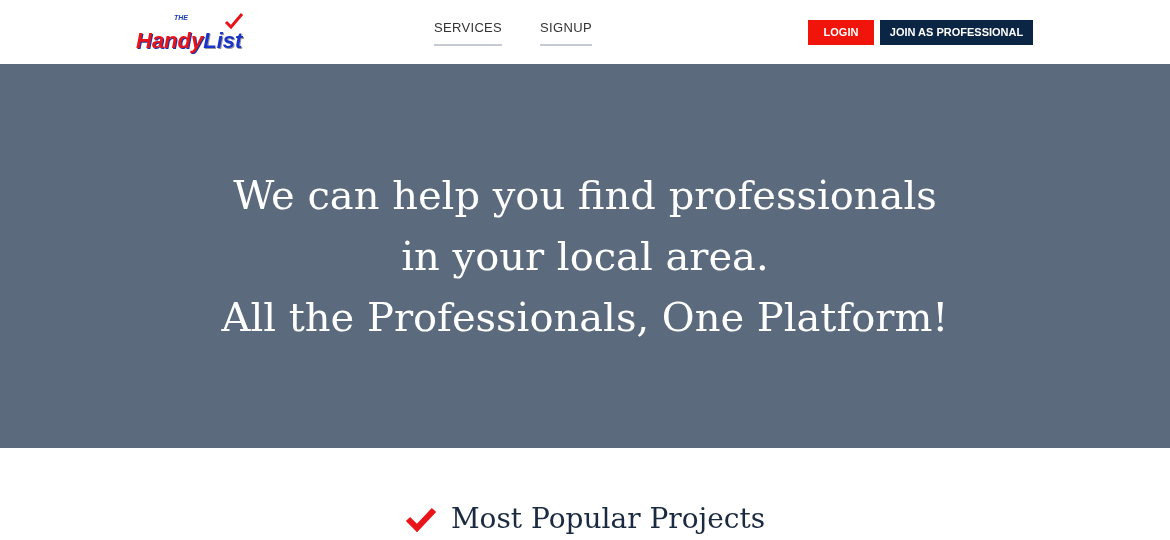 The width and height of the screenshot is (1170, 540). I want to click on nav-link: SIGNUP, so click(566, 32).